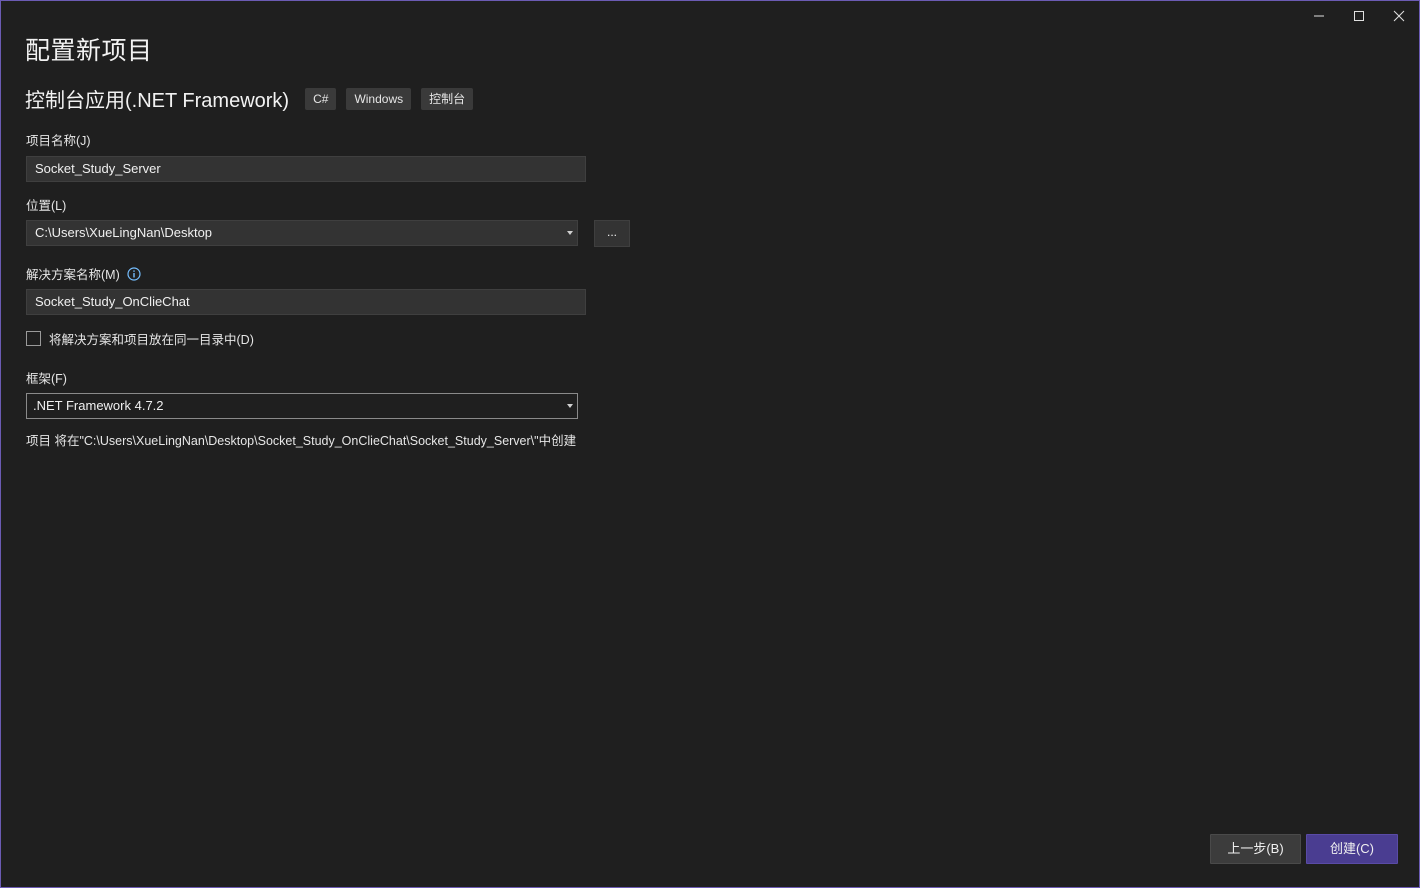 This screenshot has height=888, width=1420. I want to click on back-button: 上一步(B), so click(1255, 849).